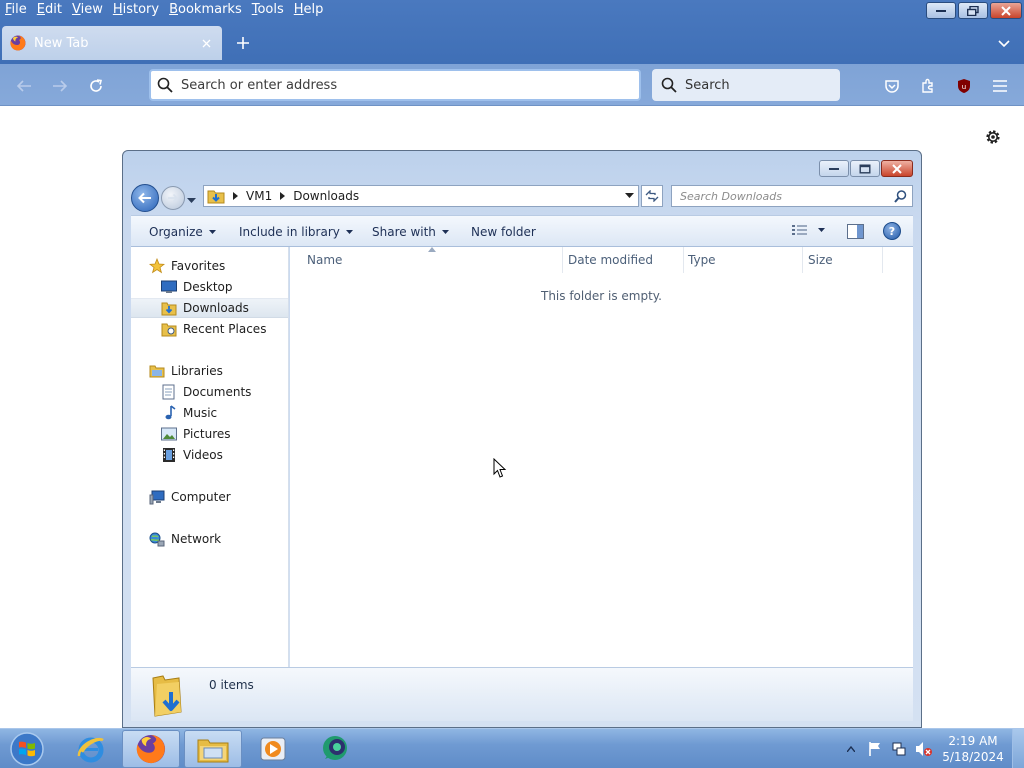 The image size is (1024, 768). Describe the element at coordinates (200, 413) in the screenshot. I see `nav-music-label: Music` at that location.